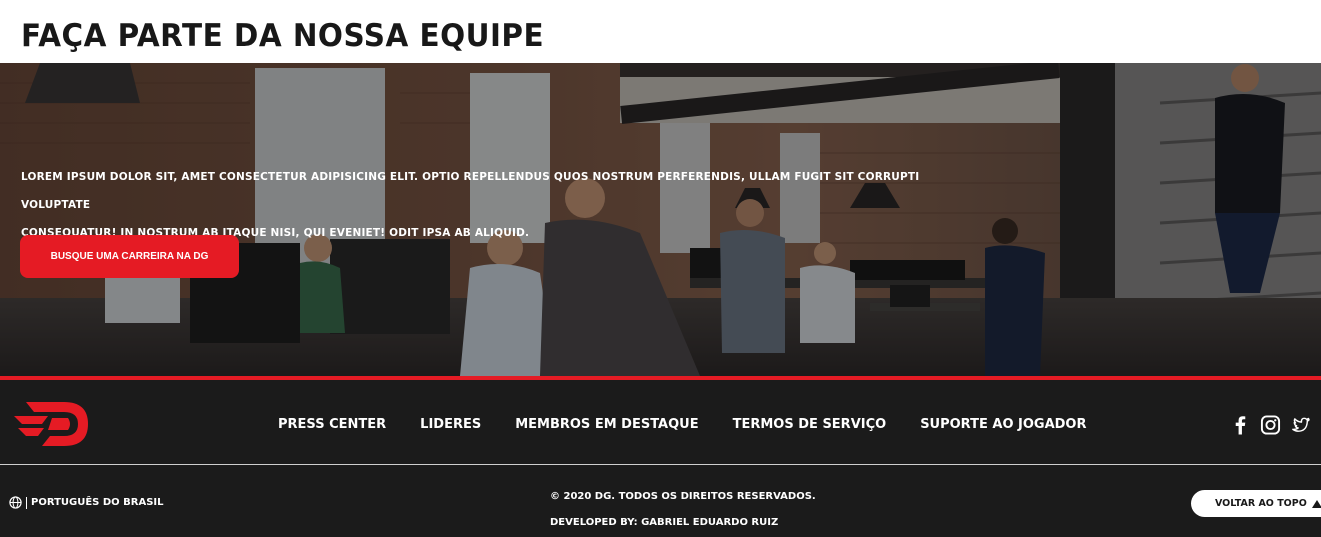 The height and width of the screenshot is (537, 1321). Describe the element at coordinates (683, 496) in the screenshot. I see `copyright-text: © 2020 DG. TODOS OS DIREITOS RESERVADOS.` at that location.